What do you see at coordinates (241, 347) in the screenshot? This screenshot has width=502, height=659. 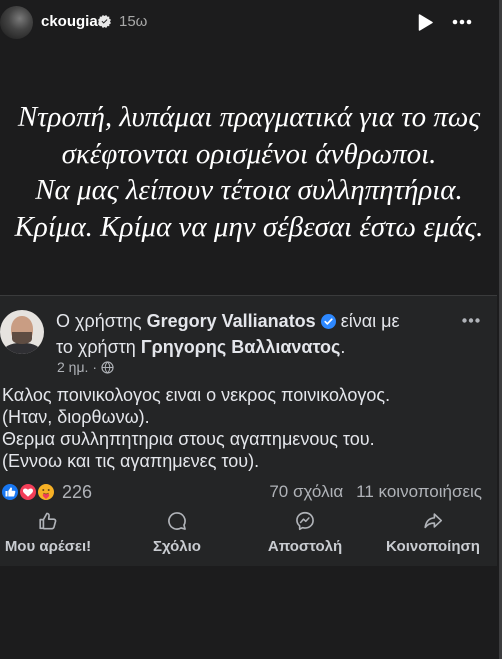 I see `tagged-user-name: Γρηγορης Βαλλιανατος` at bounding box center [241, 347].